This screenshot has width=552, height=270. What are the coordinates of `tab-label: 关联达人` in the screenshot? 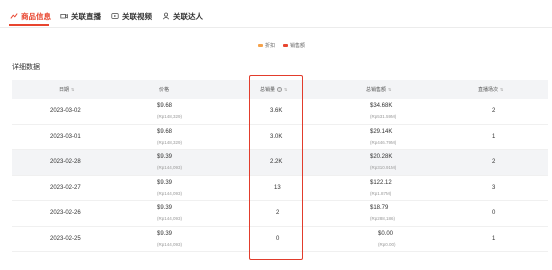 It's located at (188, 16).